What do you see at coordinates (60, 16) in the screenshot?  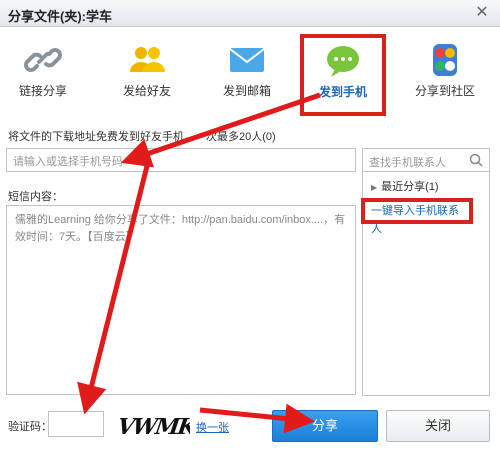 I see `window-title: 分享文件(夹):学车` at bounding box center [60, 16].